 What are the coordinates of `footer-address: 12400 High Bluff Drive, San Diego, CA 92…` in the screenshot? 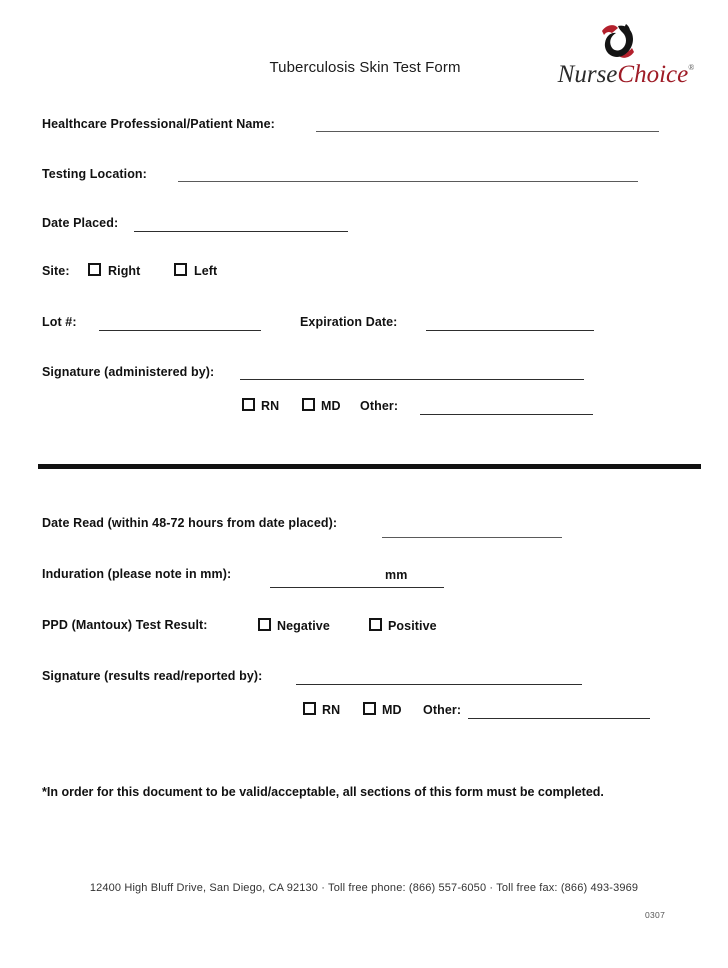 It's located at (364, 888).